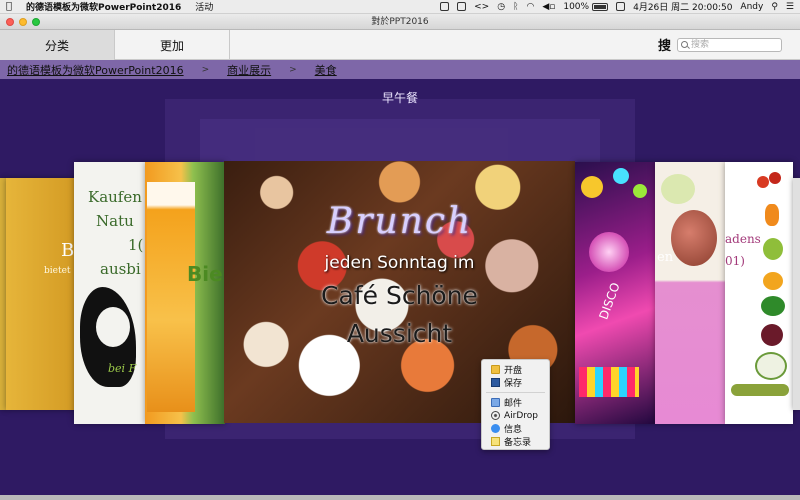 The image size is (800, 500). I want to click on search-icon, so click(684, 44).